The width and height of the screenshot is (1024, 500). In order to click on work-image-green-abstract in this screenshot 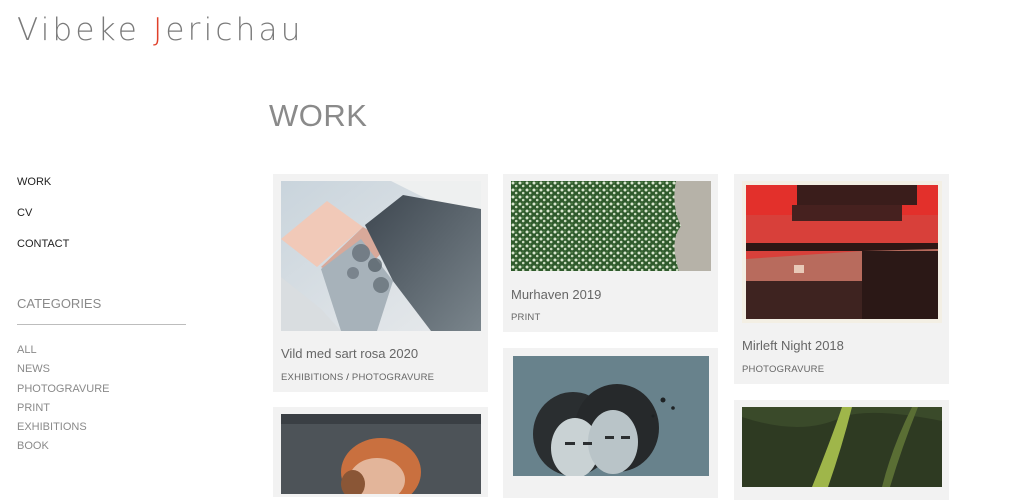, I will do `click(842, 447)`.